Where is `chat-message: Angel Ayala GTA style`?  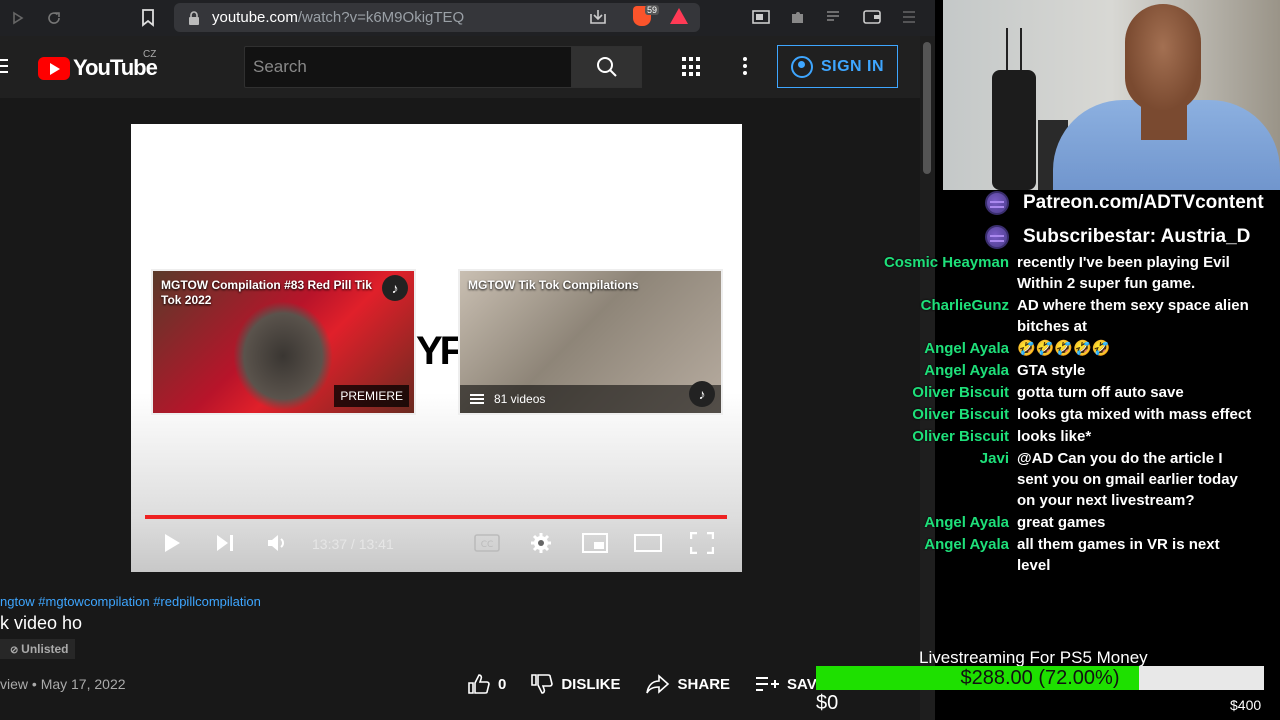
chat-message: Angel Ayala GTA style is located at coordinates (1070, 370).